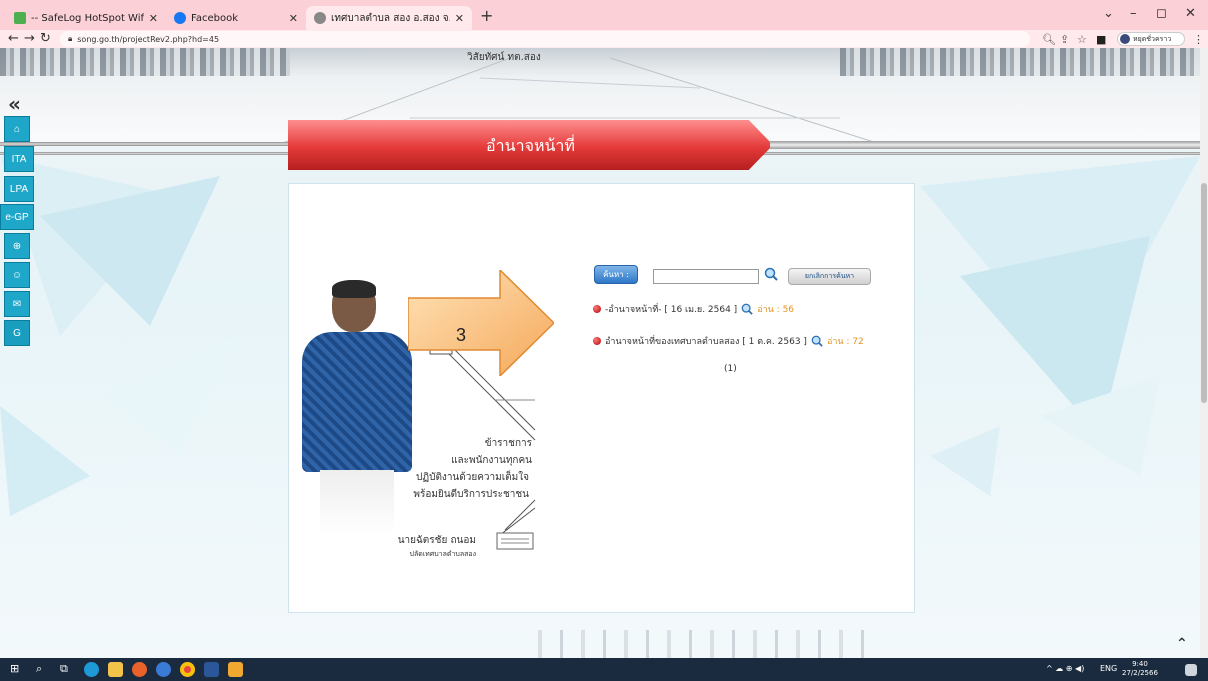  What do you see at coordinates (472, 477) in the screenshot?
I see `poster-line-3: ปฏิบัติงานด้วยความเต็มใจ` at bounding box center [472, 477].